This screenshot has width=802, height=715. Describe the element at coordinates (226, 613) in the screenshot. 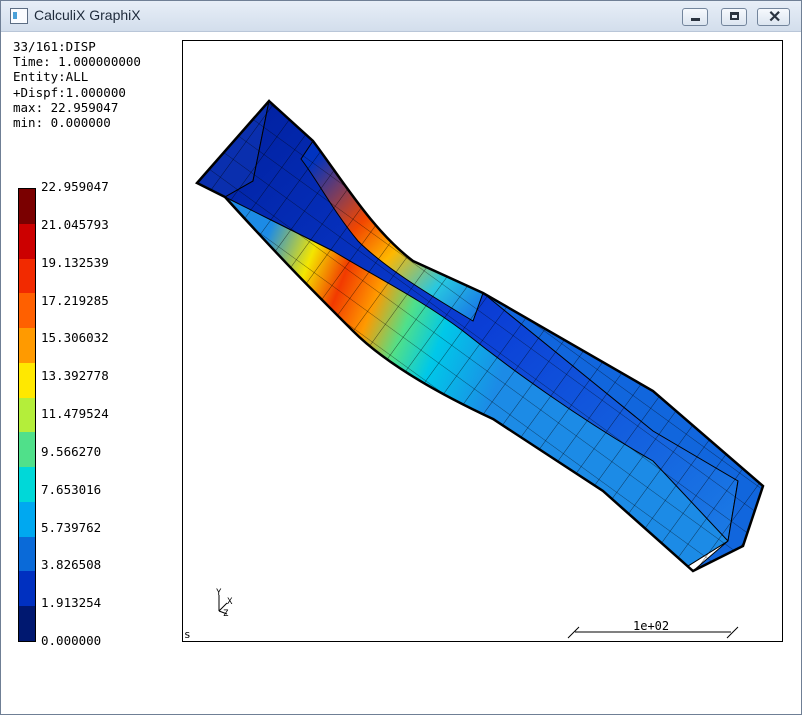

I see `triad-z-label: Z` at that location.